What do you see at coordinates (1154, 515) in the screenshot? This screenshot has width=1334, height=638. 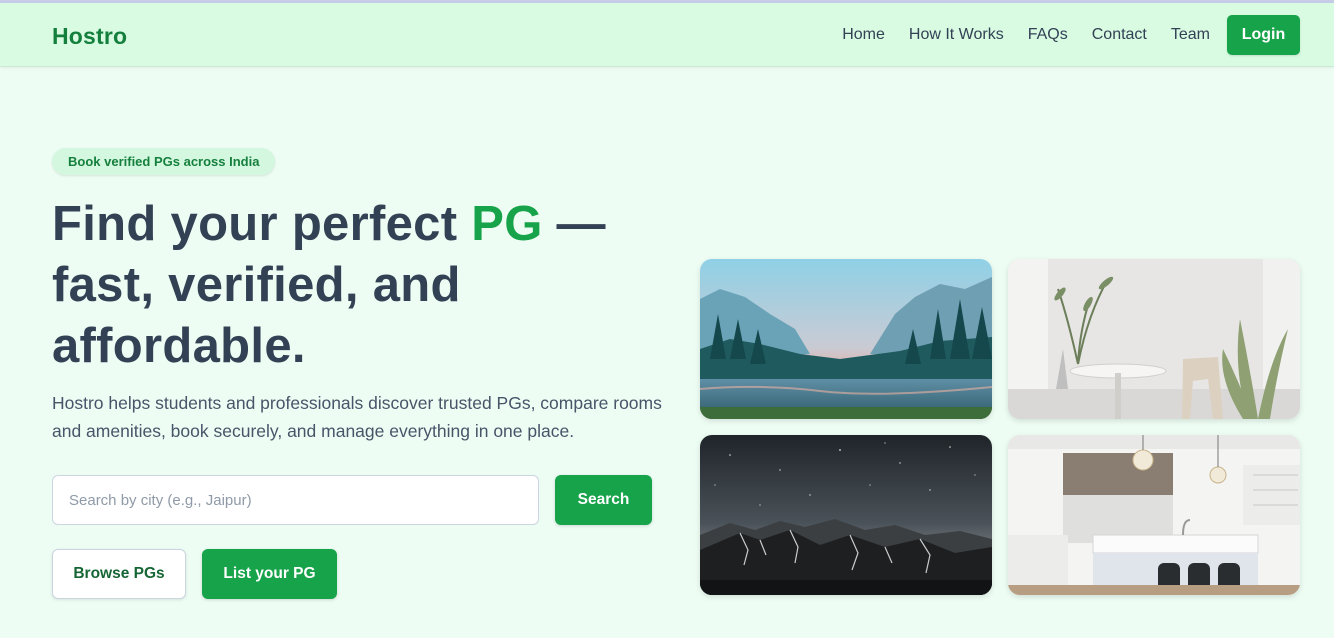 I see `kitchen-interior-photo` at bounding box center [1154, 515].